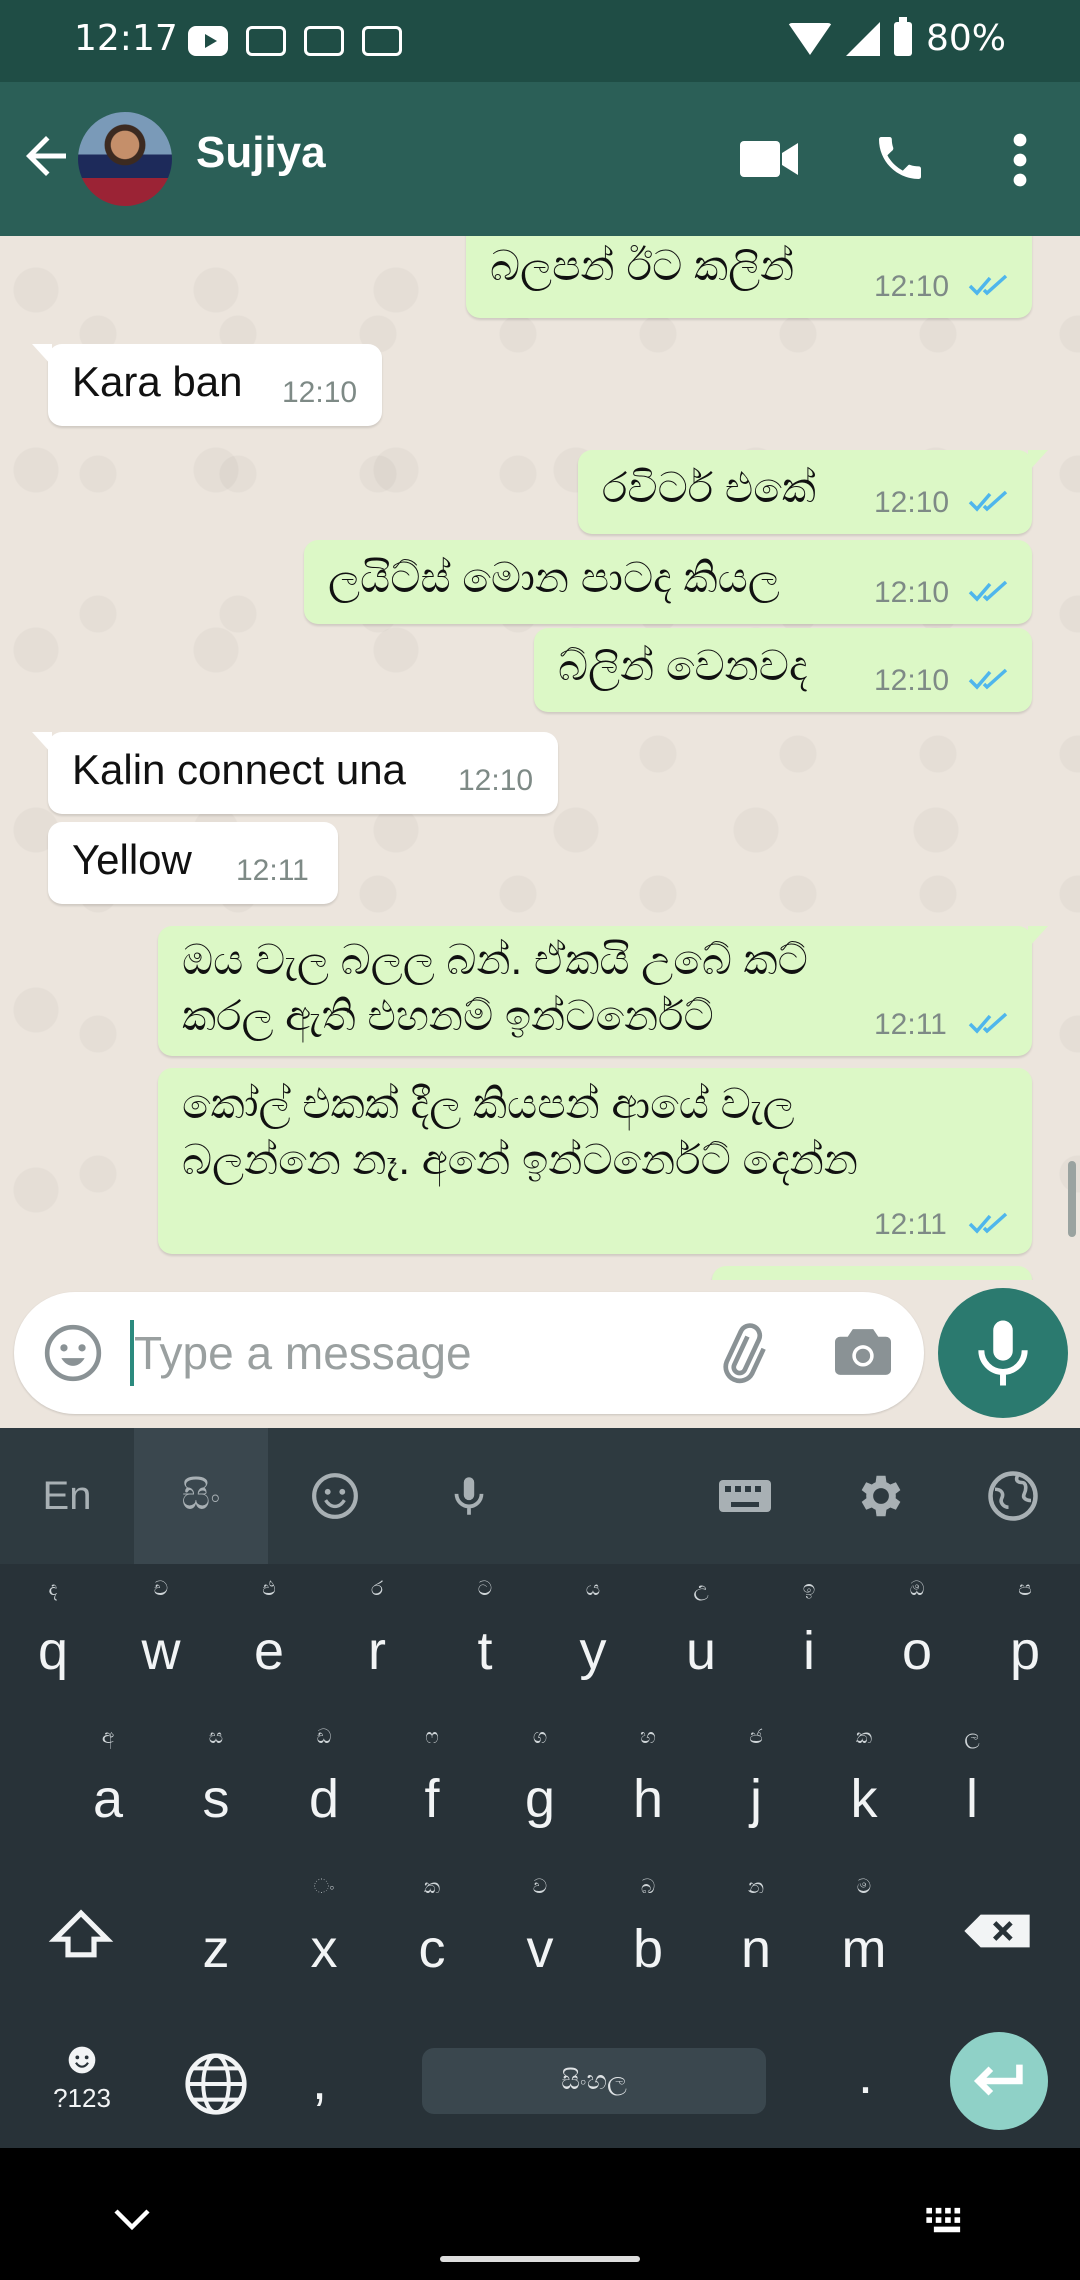 The width and height of the screenshot is (1080, 2280). Describe the element at coordinates (917, 1651) in the screenshot. I see `key-label: o` at that location.